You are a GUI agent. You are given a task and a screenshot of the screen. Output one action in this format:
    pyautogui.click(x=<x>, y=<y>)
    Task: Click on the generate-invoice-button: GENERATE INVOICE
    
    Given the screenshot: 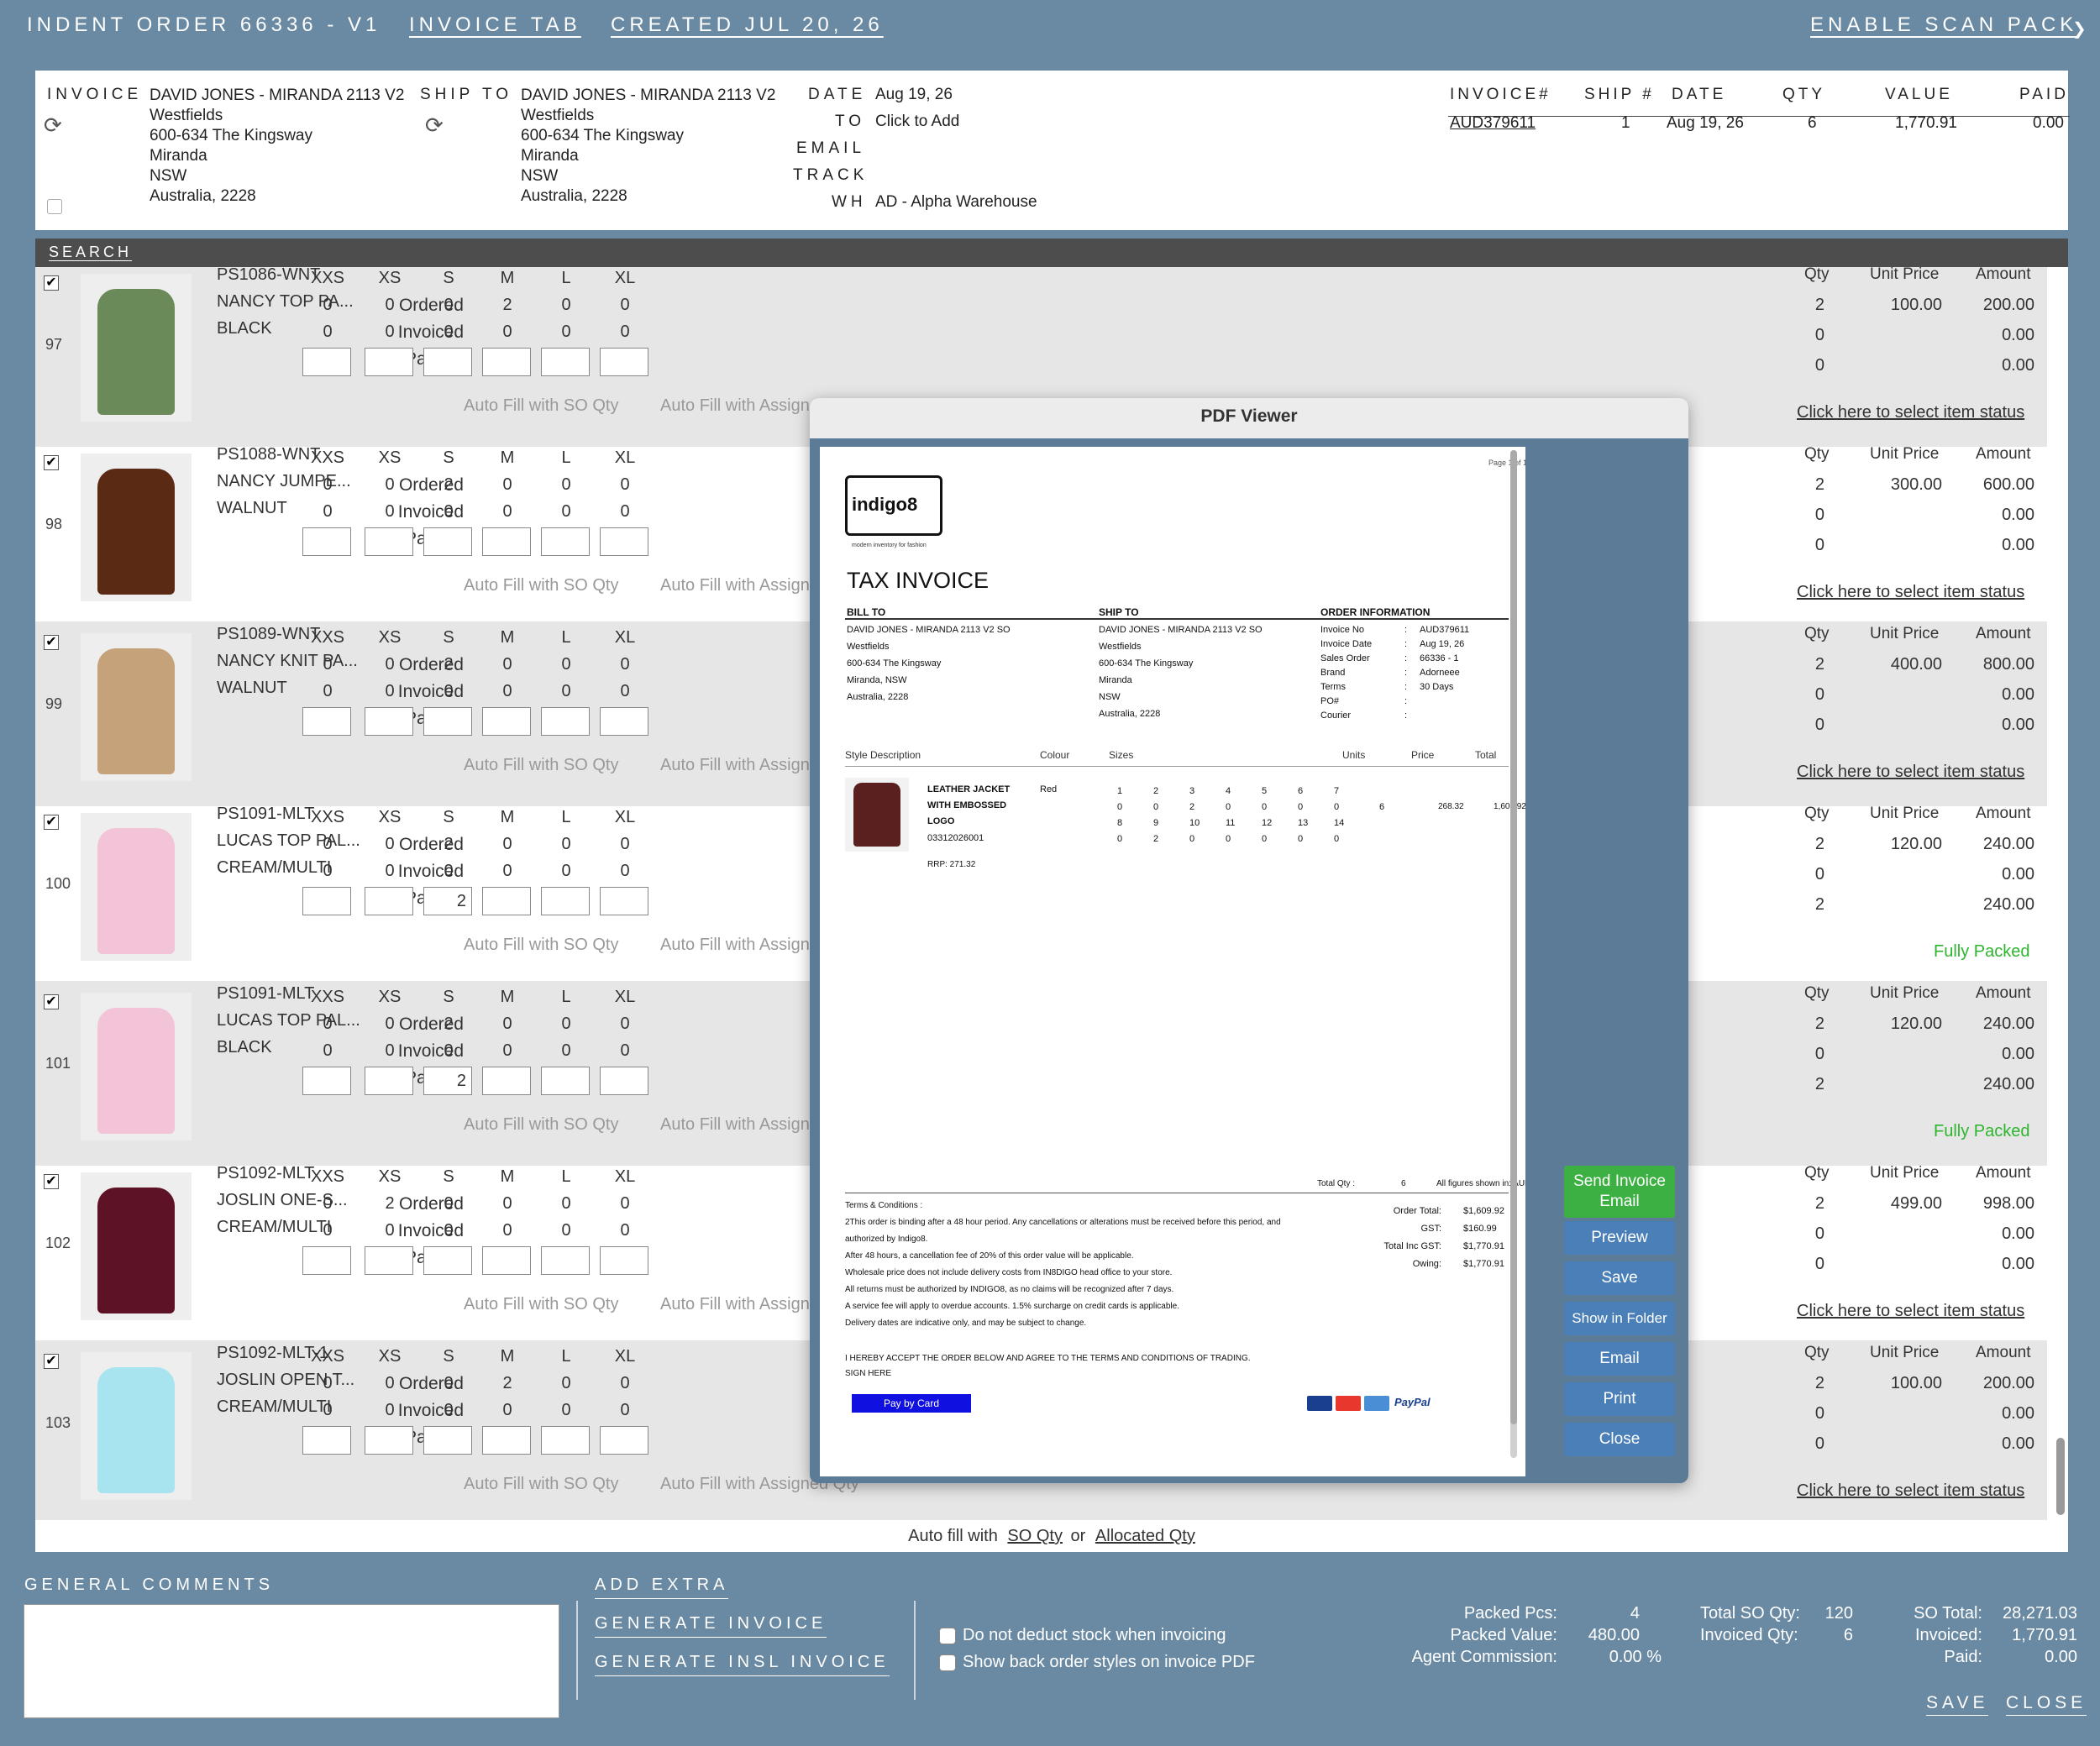 What is the action you would take?
    pyautogui.click(x=711, y=1626)
    